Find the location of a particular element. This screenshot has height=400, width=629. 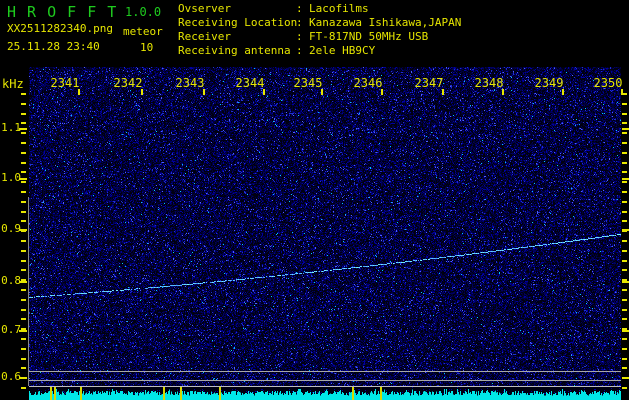

app-title: H R O F F T is located at coordinates (62, 12).